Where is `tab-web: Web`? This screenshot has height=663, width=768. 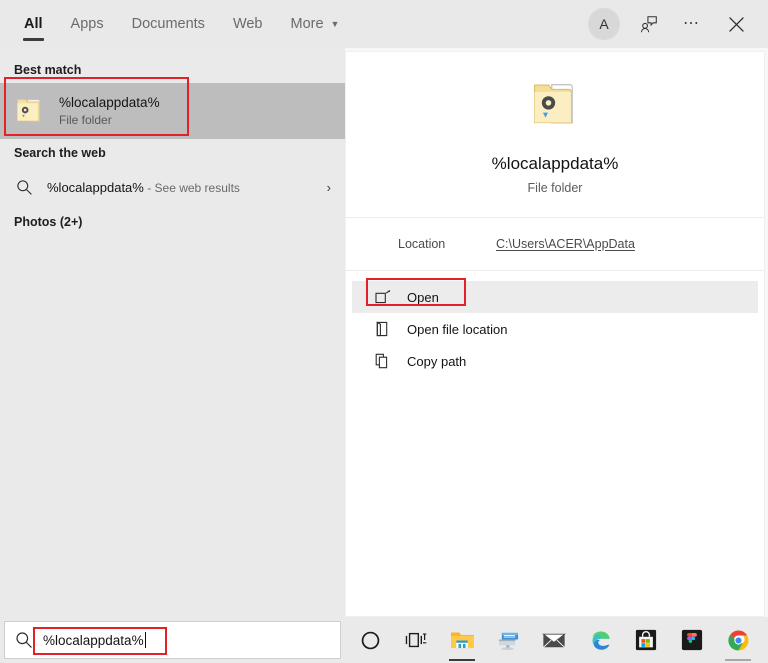
tab-web: Web is located at coordinates (248, 24).